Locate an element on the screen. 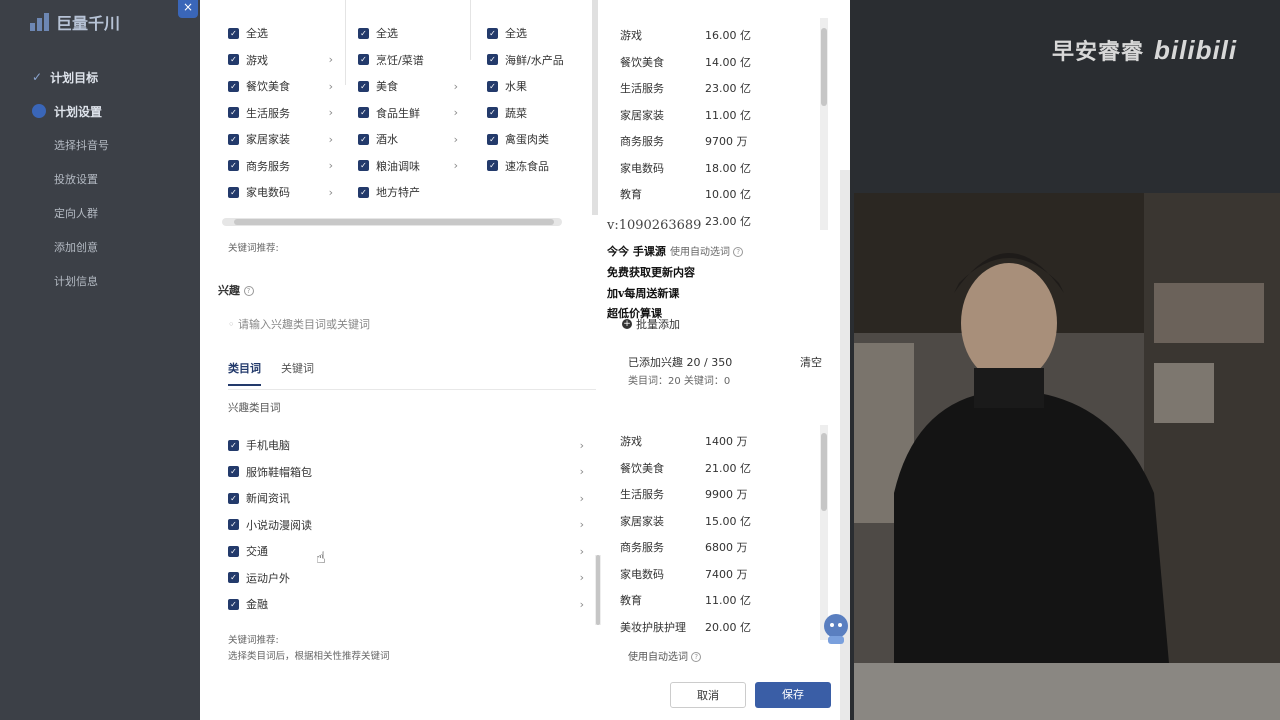  category-checkbox-item: ✓ 食品生鲜 › is located at coordinates (408, 113).